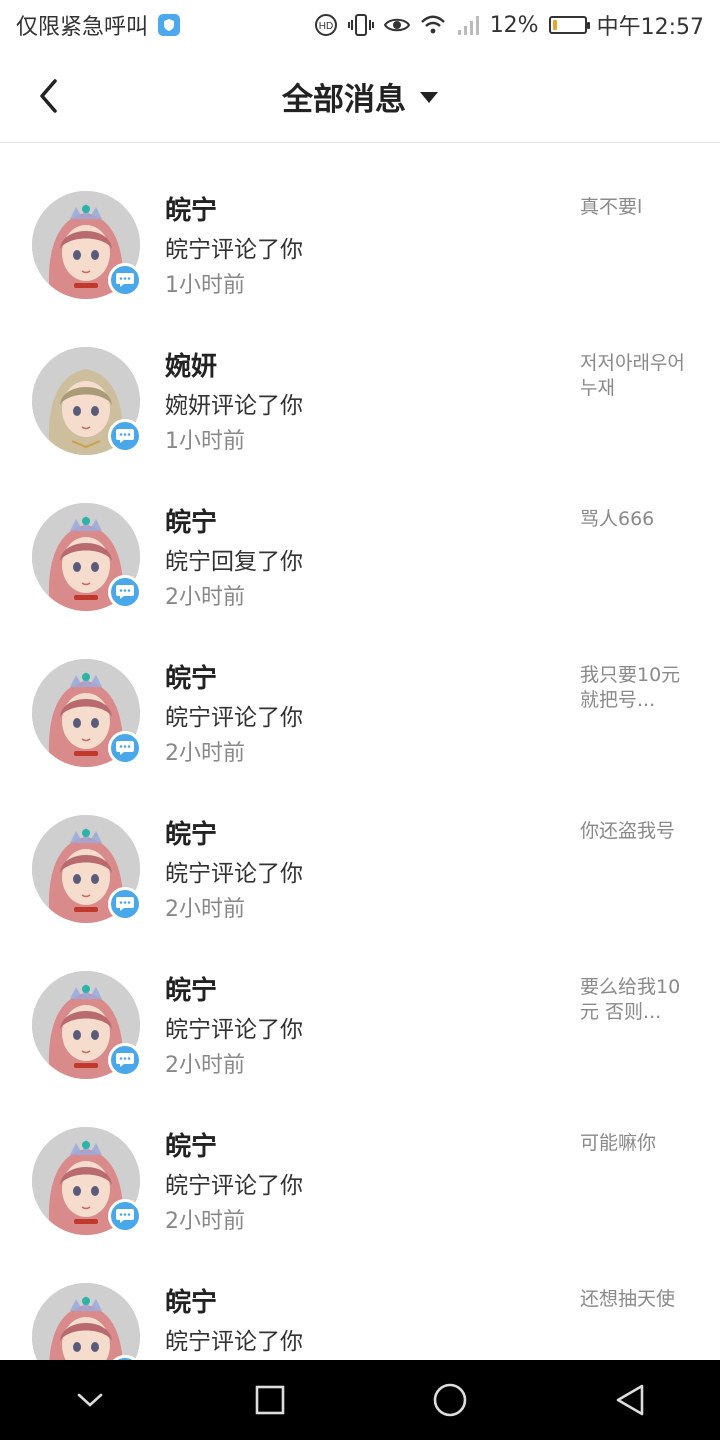 Image resolution: width=720 pixels, height=1440 pixels. Describe the element at coordinates (360, 1400) in the screenshot. I see `navigation-bar` at that location.